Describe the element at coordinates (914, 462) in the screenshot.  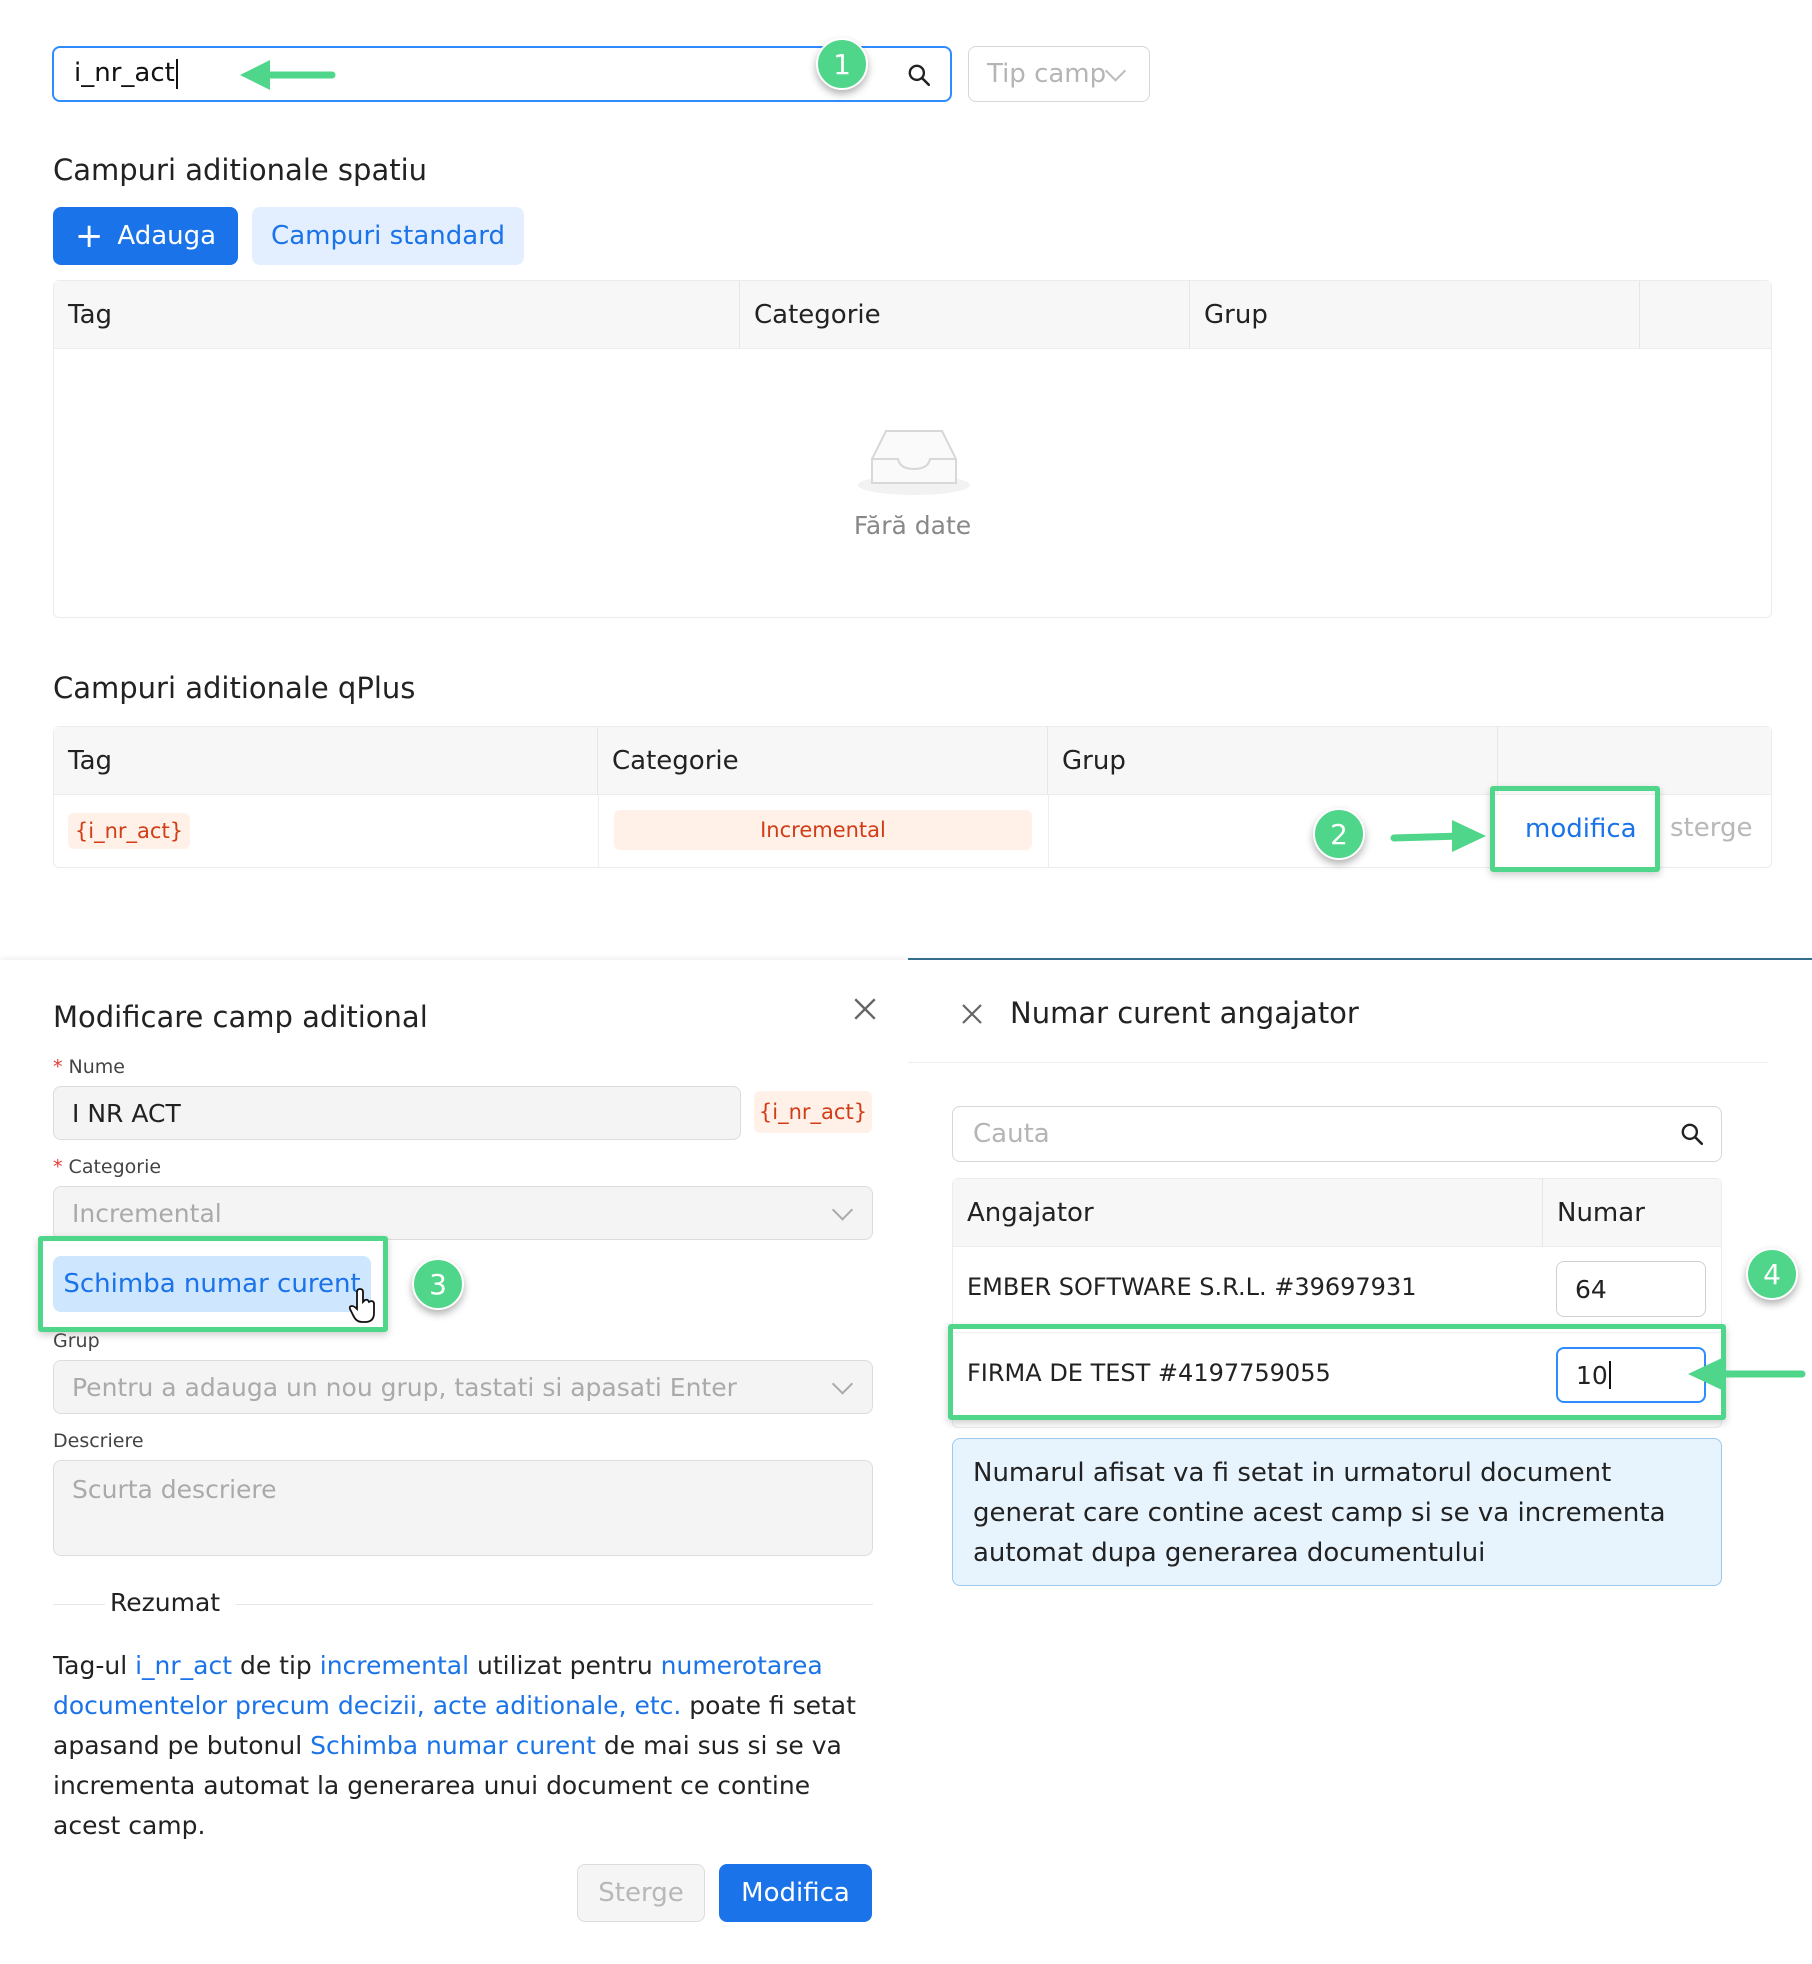
I see `empty-inbox-icon` at that location.